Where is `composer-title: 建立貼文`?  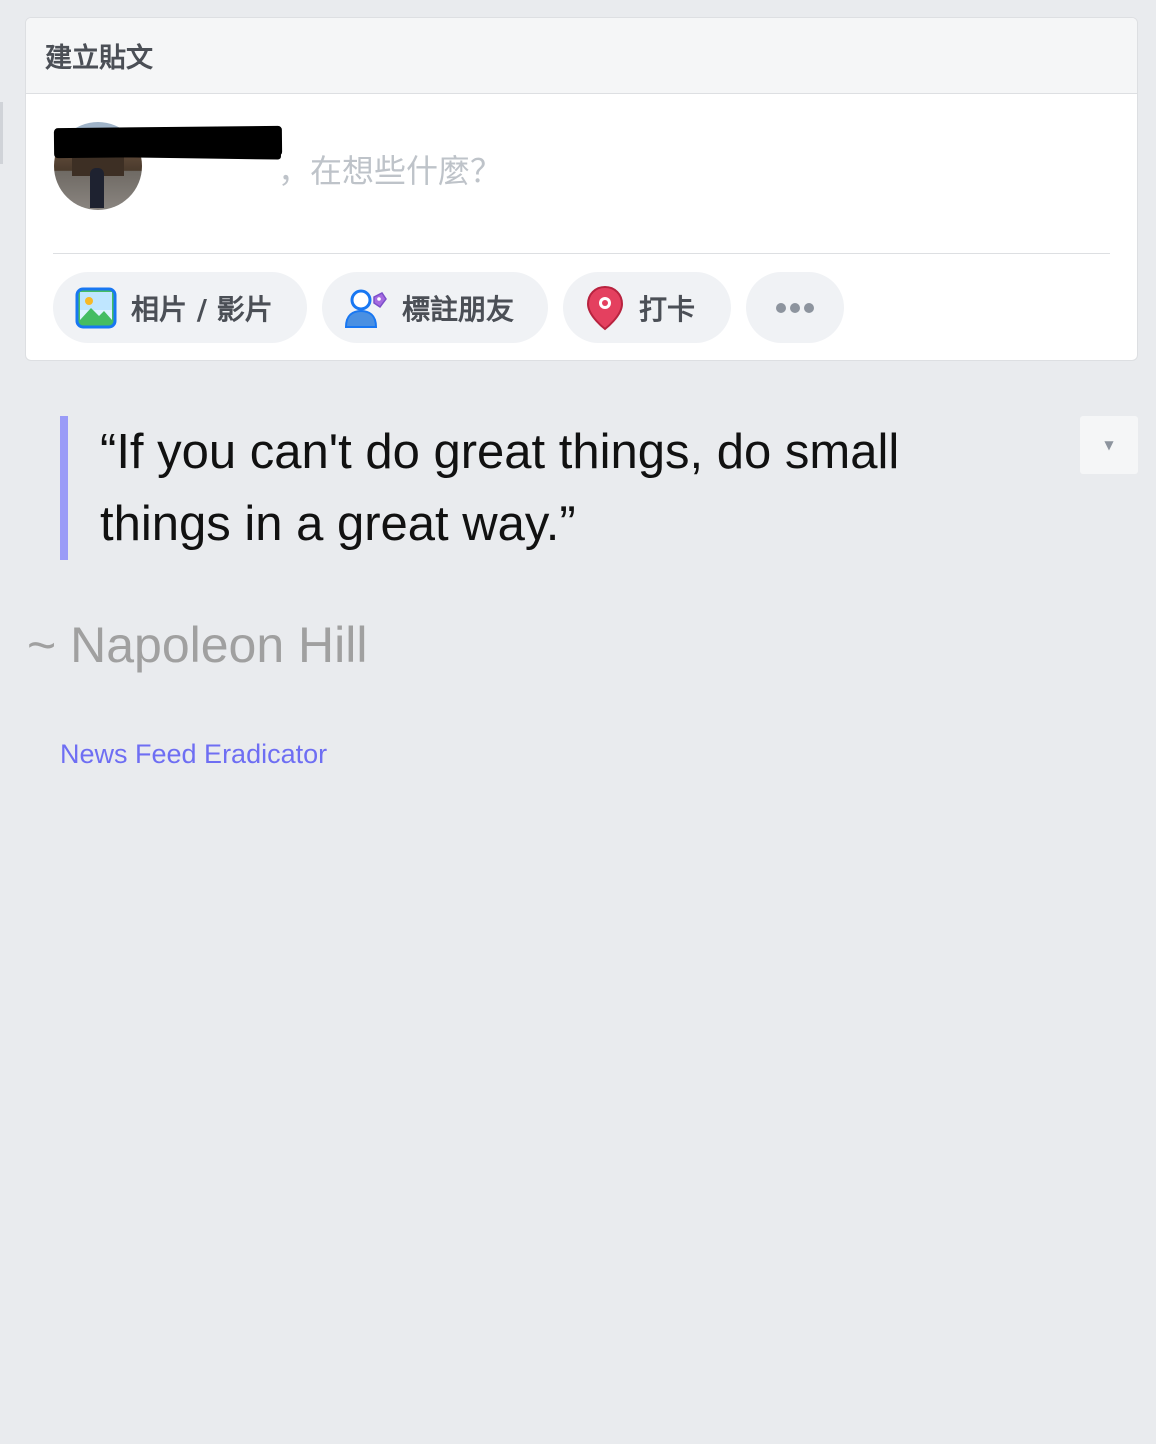
composer-title: 建立貼文 is located at coordinates (99, 58).